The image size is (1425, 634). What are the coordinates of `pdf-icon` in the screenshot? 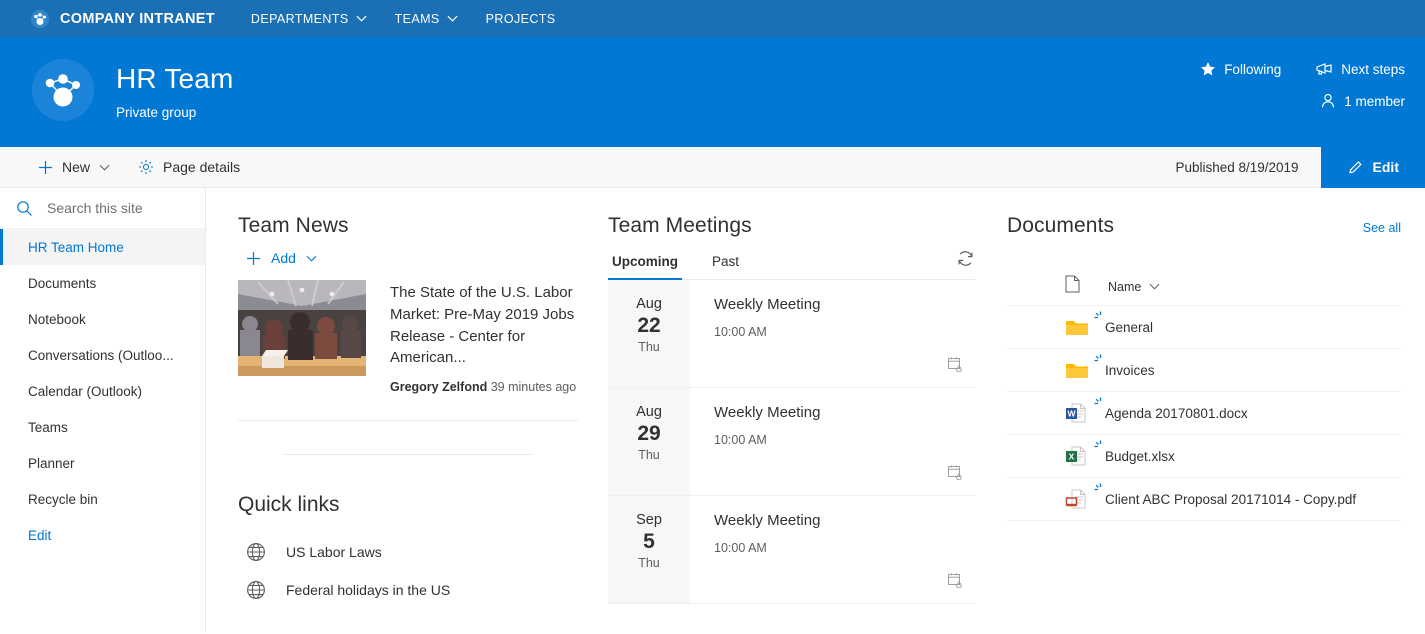 It's located at (1078, 499).